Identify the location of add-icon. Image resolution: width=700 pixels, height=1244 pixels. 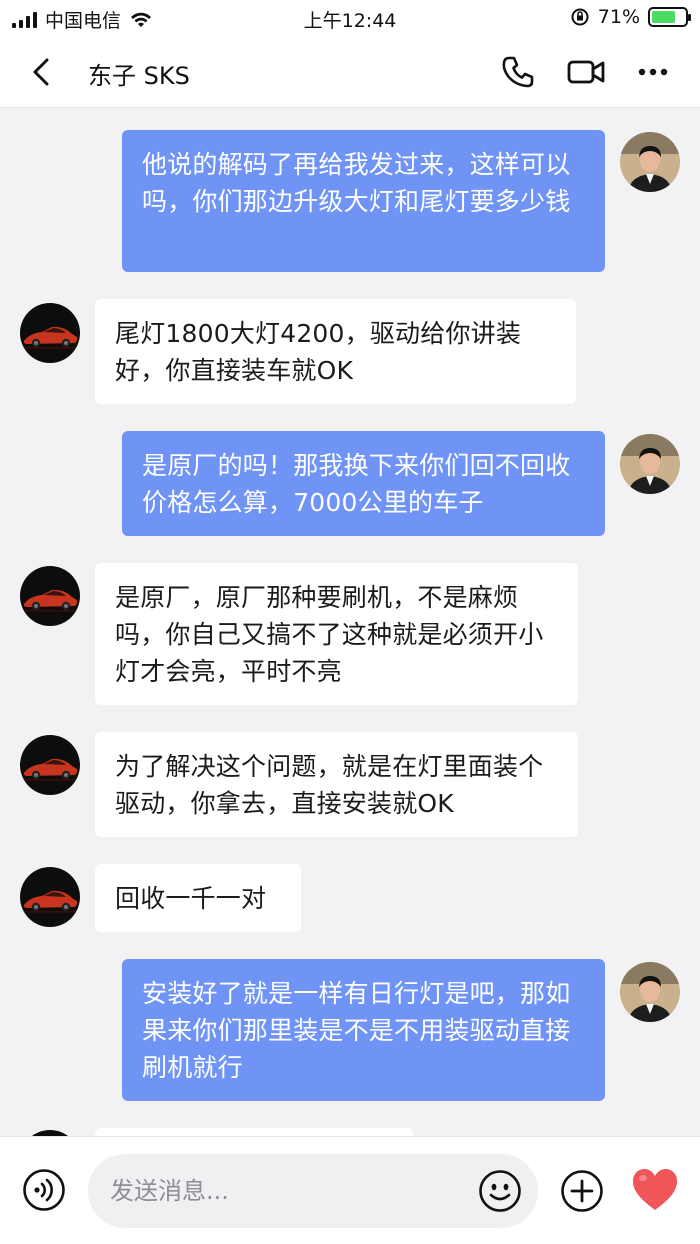
(582, 1191).